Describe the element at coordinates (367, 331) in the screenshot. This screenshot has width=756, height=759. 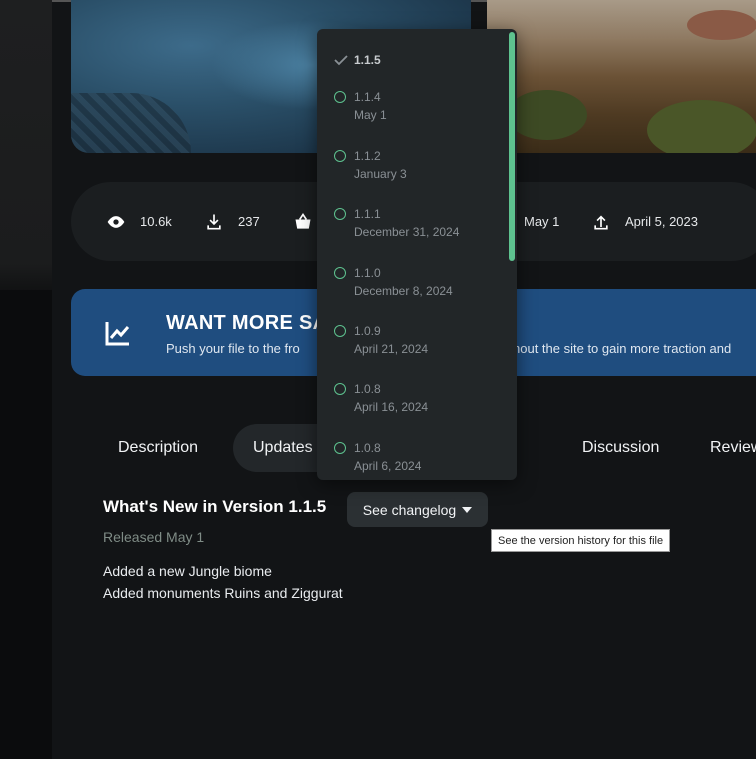
I see `version-number: 1.0.9` at that location.